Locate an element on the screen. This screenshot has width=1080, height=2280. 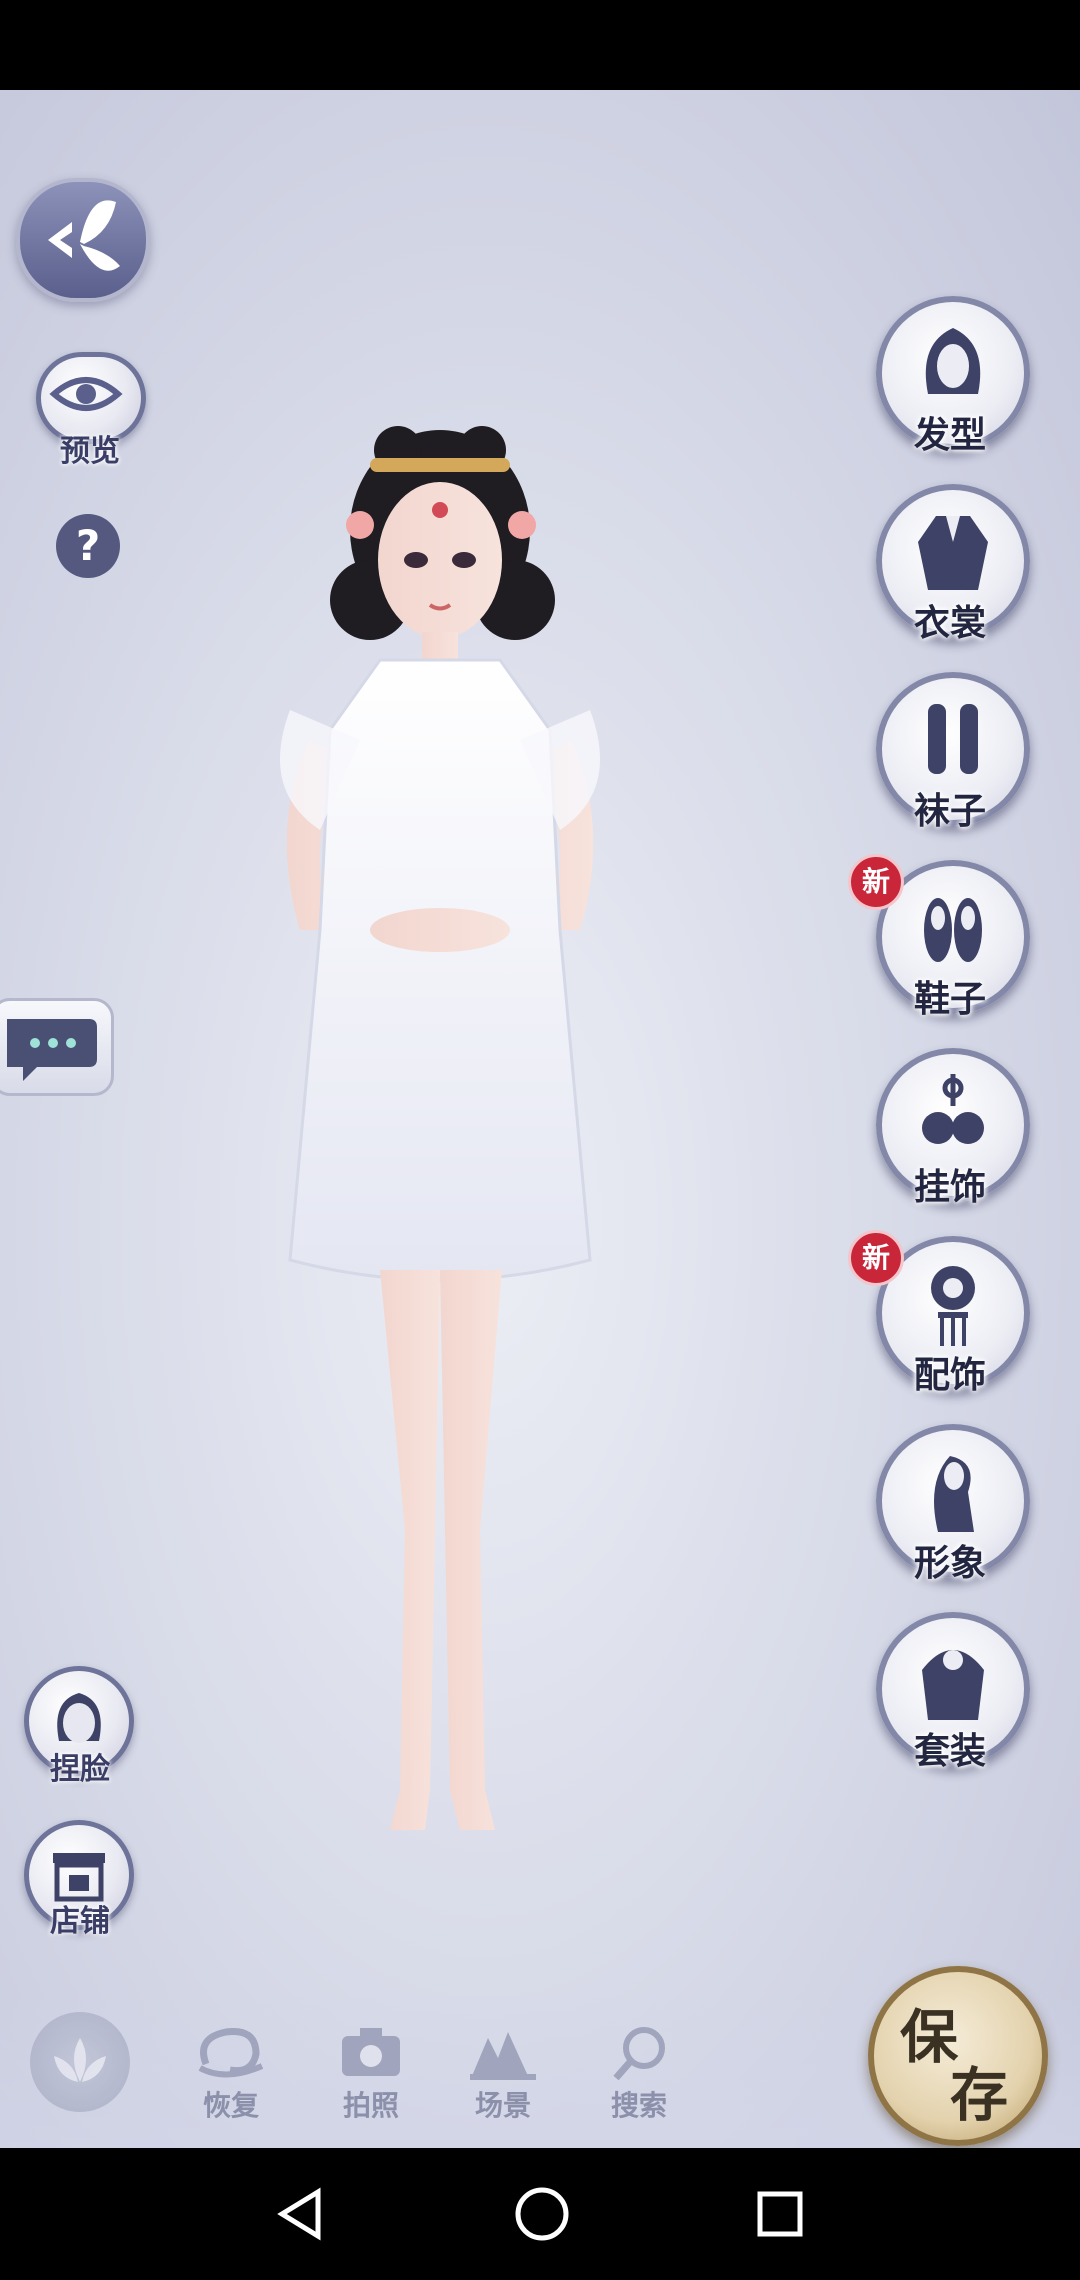
category-label: 发型 is located at coordinates (950, 435).